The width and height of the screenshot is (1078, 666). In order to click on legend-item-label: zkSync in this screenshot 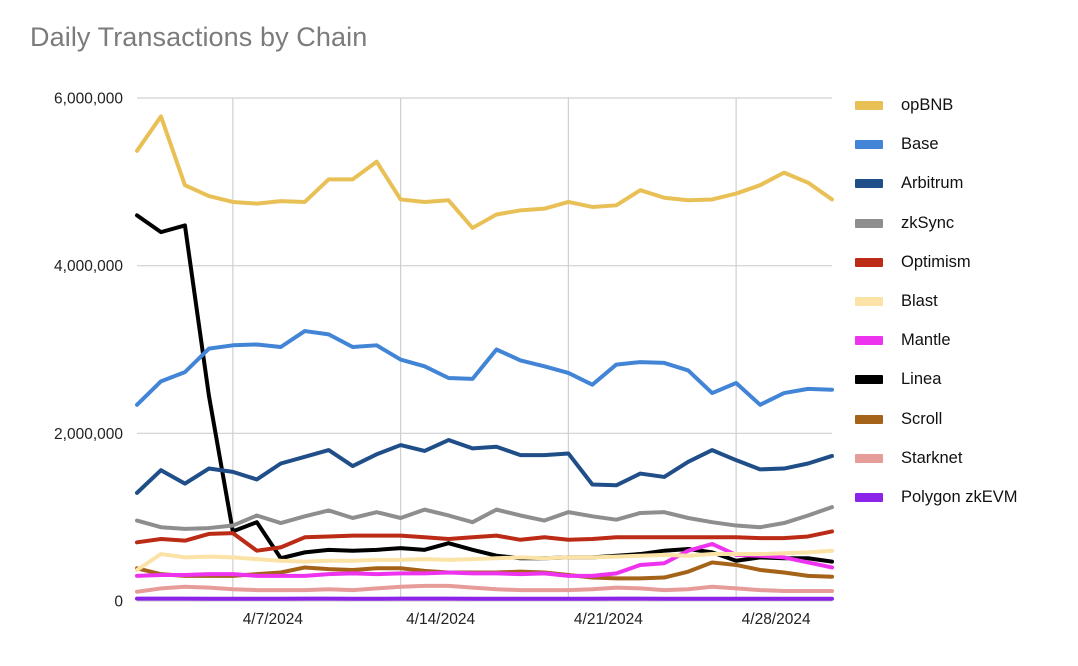, I will do `click(928, 222)`.